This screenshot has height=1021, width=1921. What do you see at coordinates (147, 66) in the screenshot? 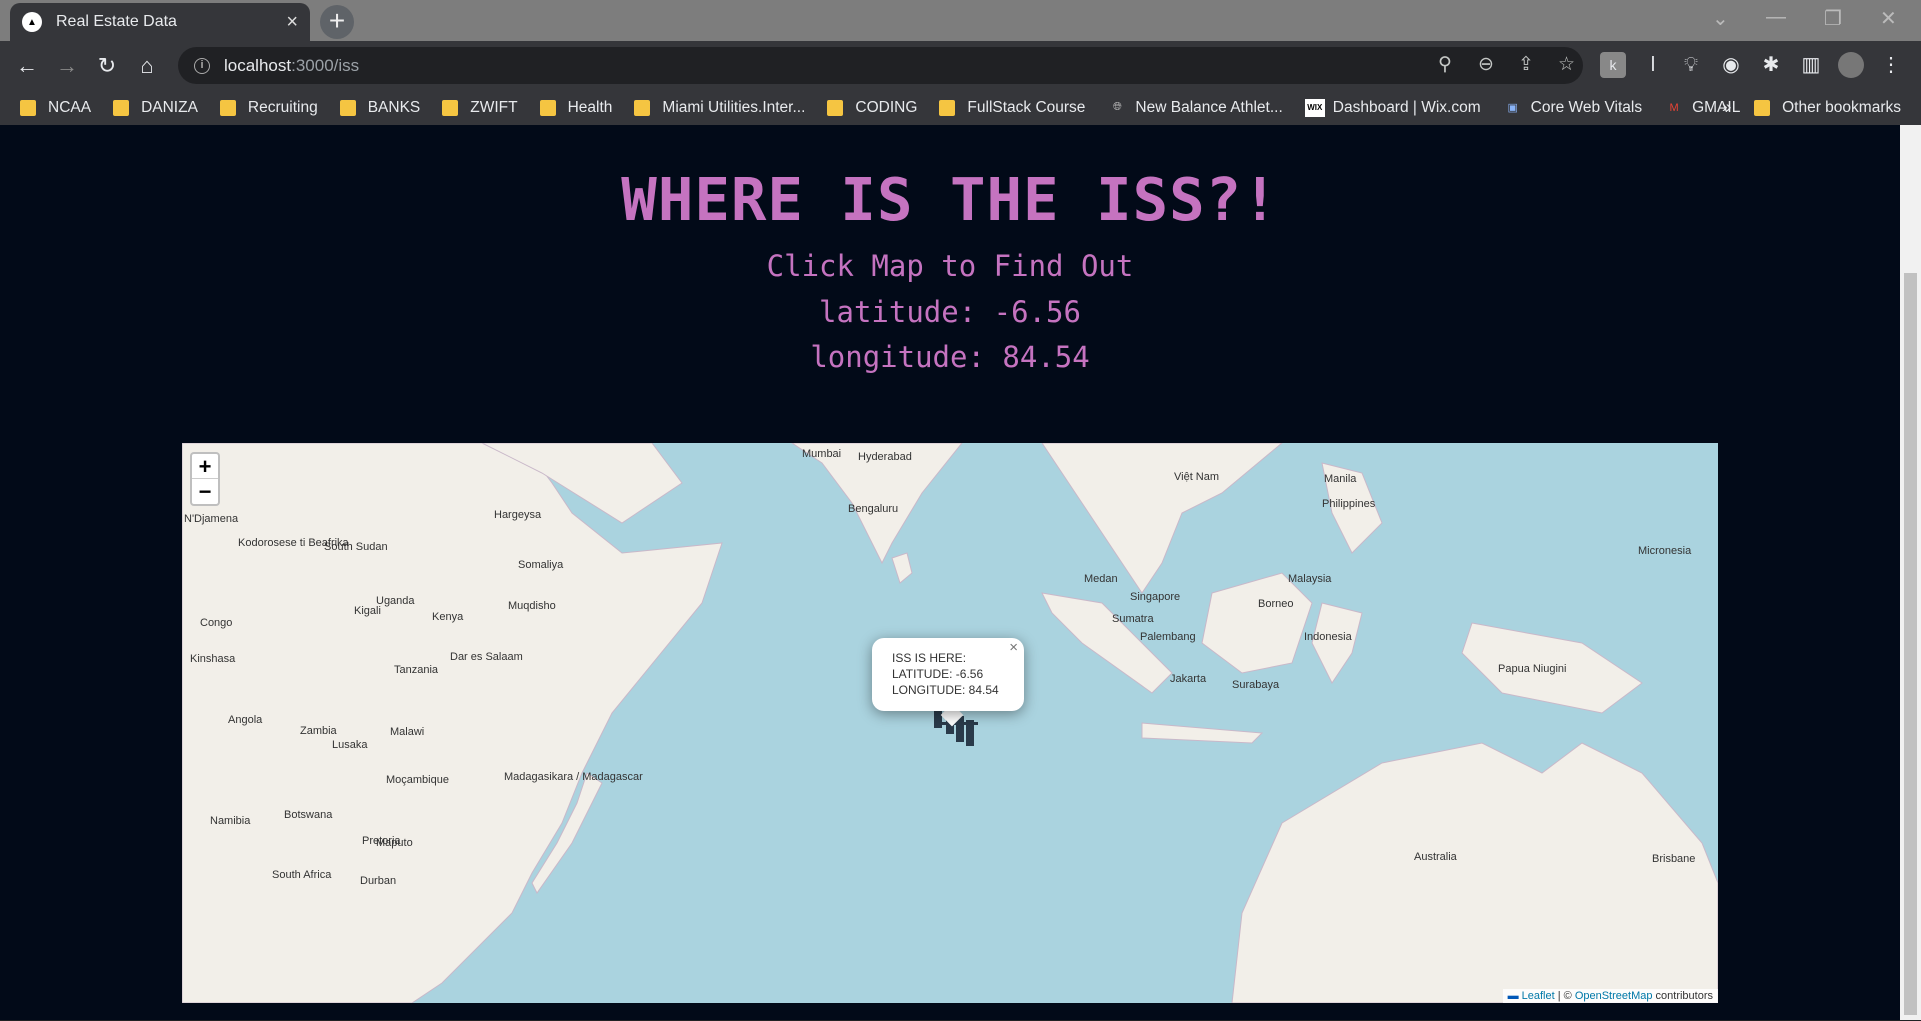
I see `home-icon: ⌂` at bounding box center [147, 66].